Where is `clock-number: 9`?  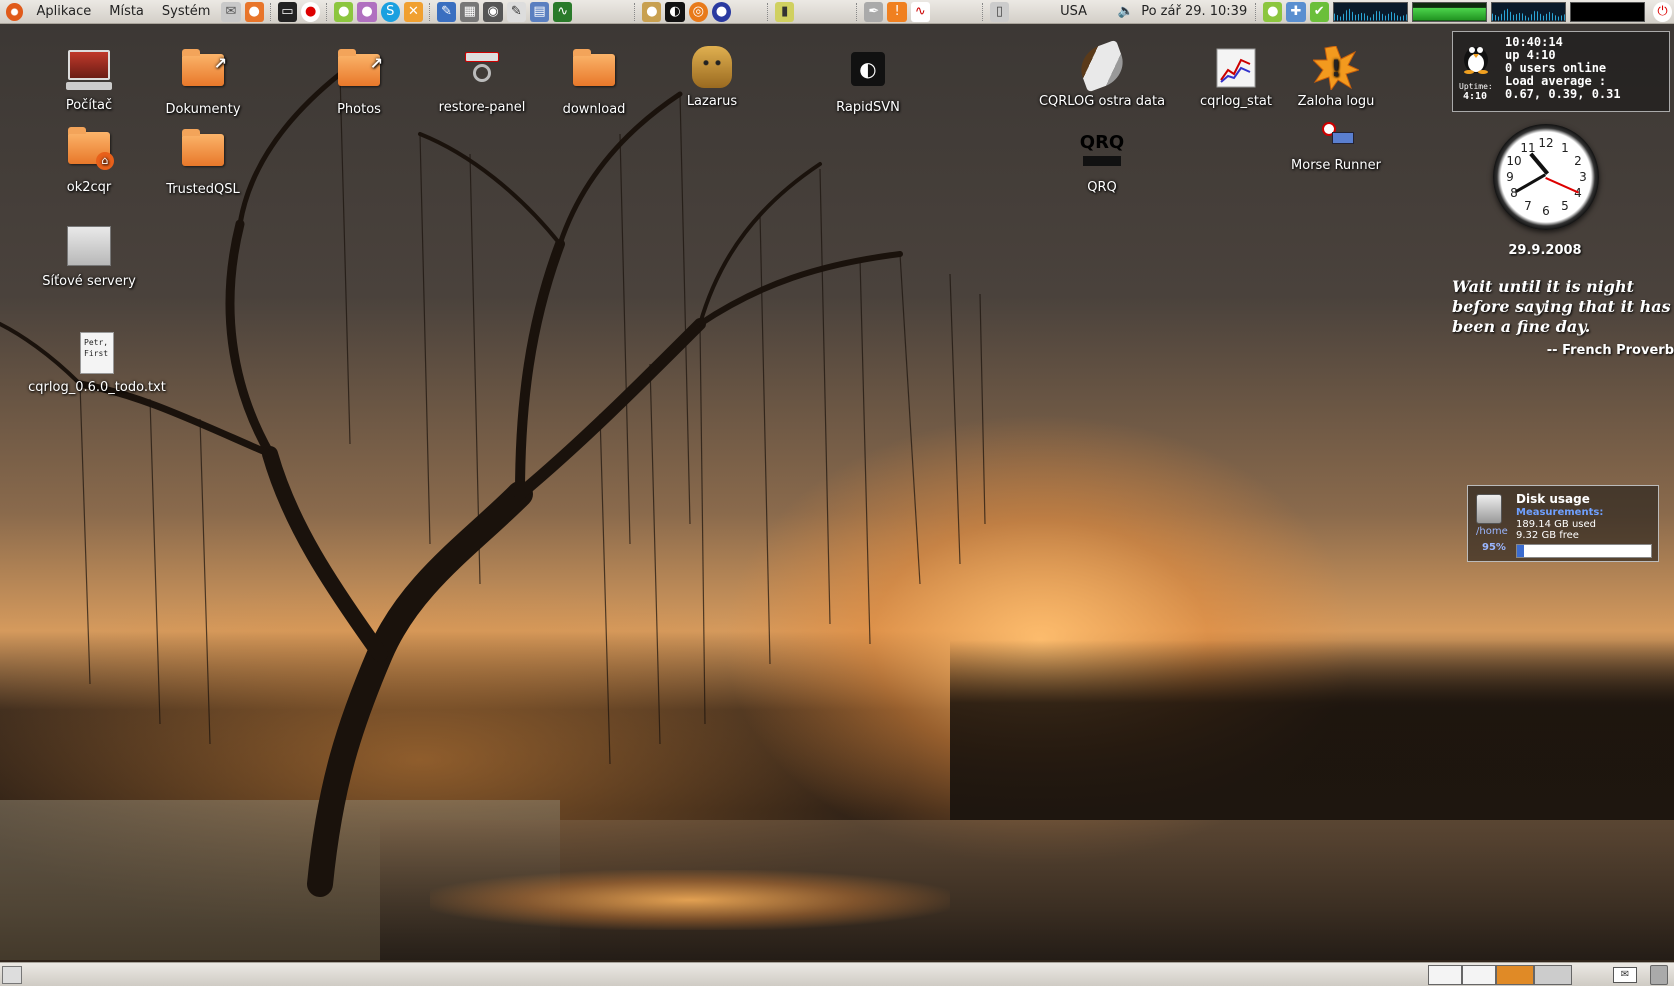
clock-number: 9 is located at coordinates (1510, 177).